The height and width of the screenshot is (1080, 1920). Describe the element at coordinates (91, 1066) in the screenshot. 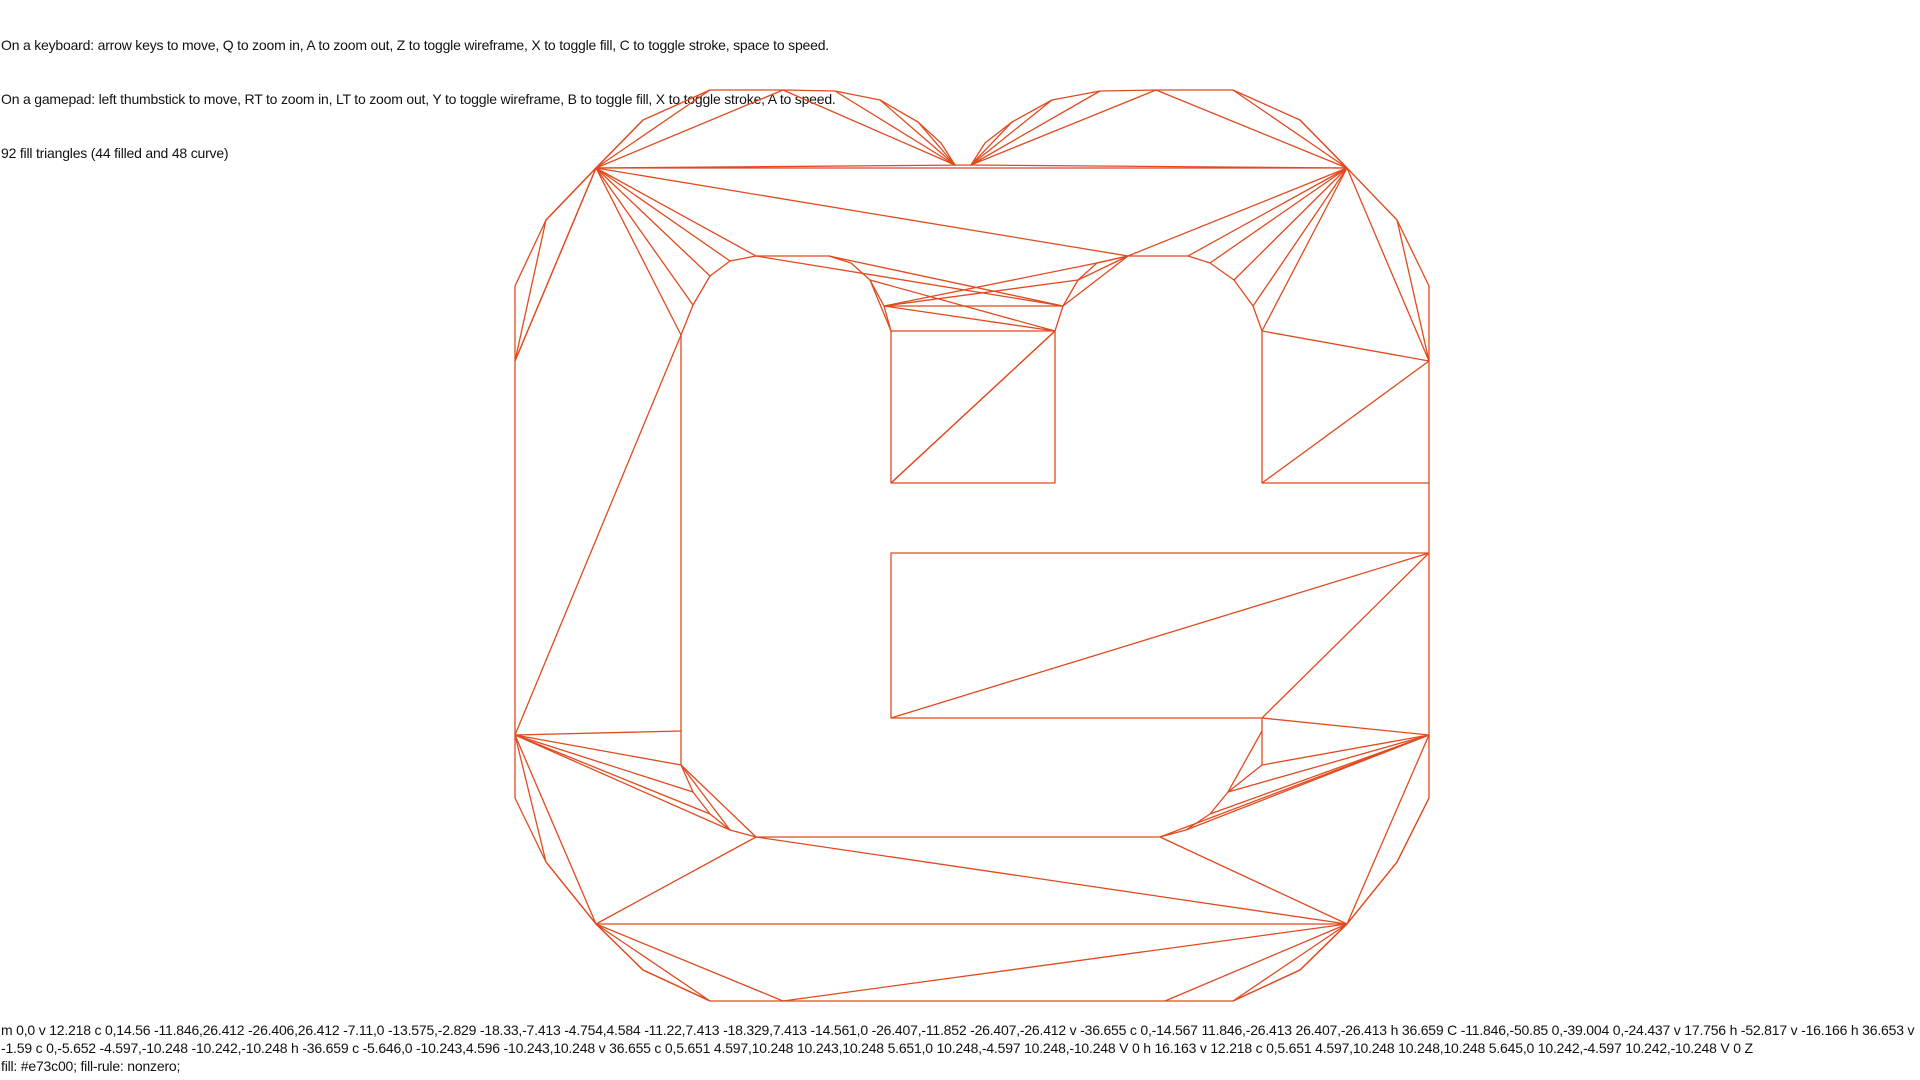

I see `path-style-text: fill: #e73c00; fill-rule: nonzero;` at that location.